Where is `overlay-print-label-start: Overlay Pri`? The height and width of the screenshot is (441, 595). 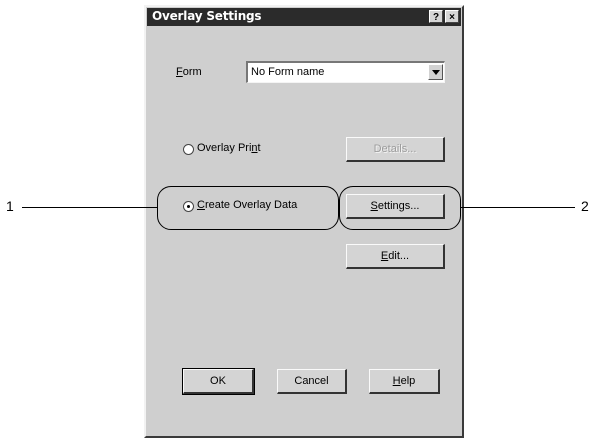
overlay-print-label-start: Overlay Pri is located at coordinates (224, 148).